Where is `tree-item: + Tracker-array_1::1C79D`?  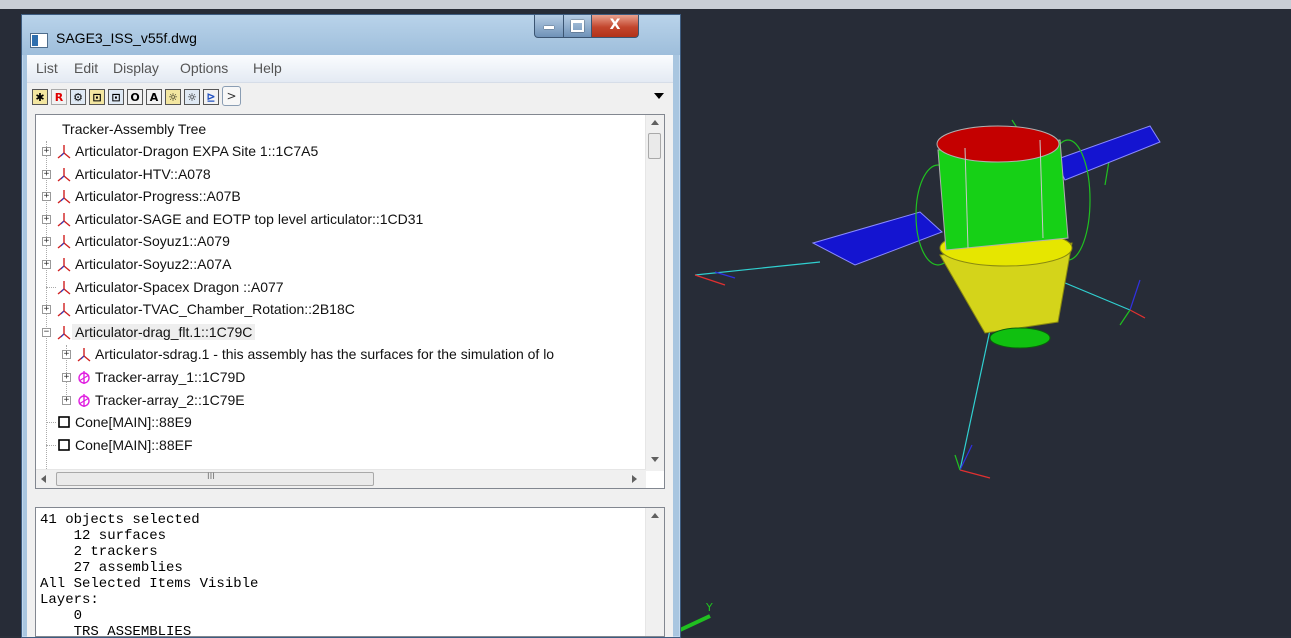
tree-item: + Tracker-array_1::1C79D is located at coordinates (336, 378).